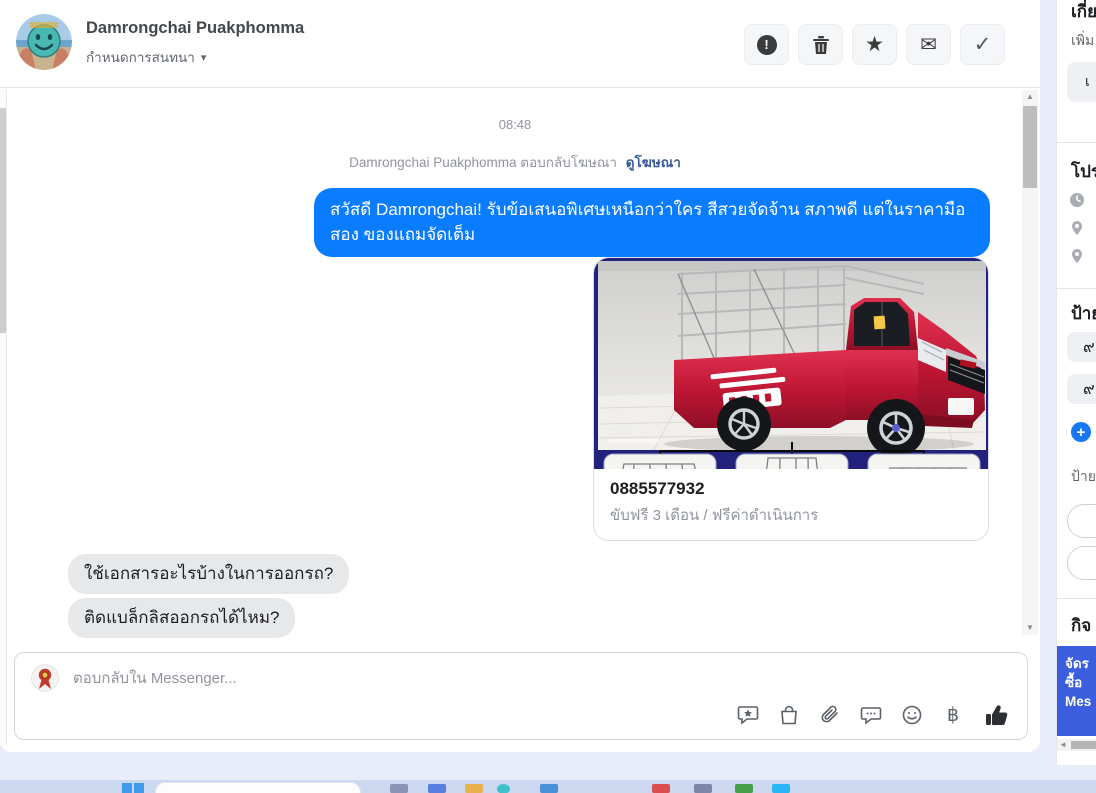  I want to click on shopping-bag-icon, so click(789, 715).